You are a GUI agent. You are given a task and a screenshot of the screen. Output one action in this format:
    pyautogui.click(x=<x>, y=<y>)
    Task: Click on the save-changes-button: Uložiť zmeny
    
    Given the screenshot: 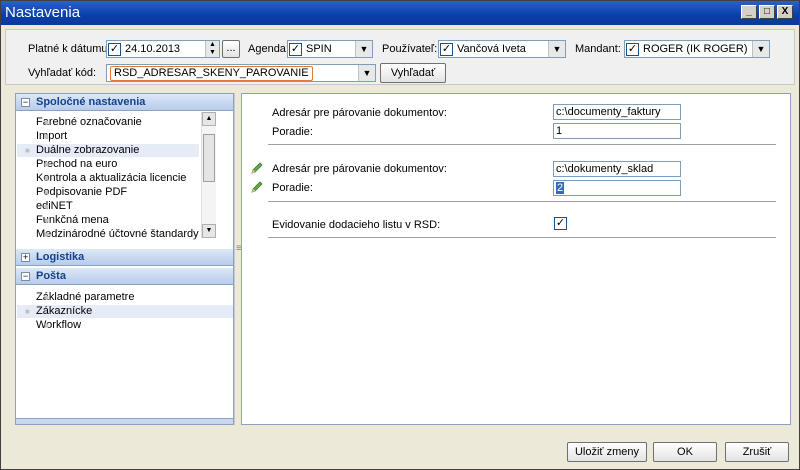 What is the action you would take?
    pyautogui.click(x=607, y=452)
    